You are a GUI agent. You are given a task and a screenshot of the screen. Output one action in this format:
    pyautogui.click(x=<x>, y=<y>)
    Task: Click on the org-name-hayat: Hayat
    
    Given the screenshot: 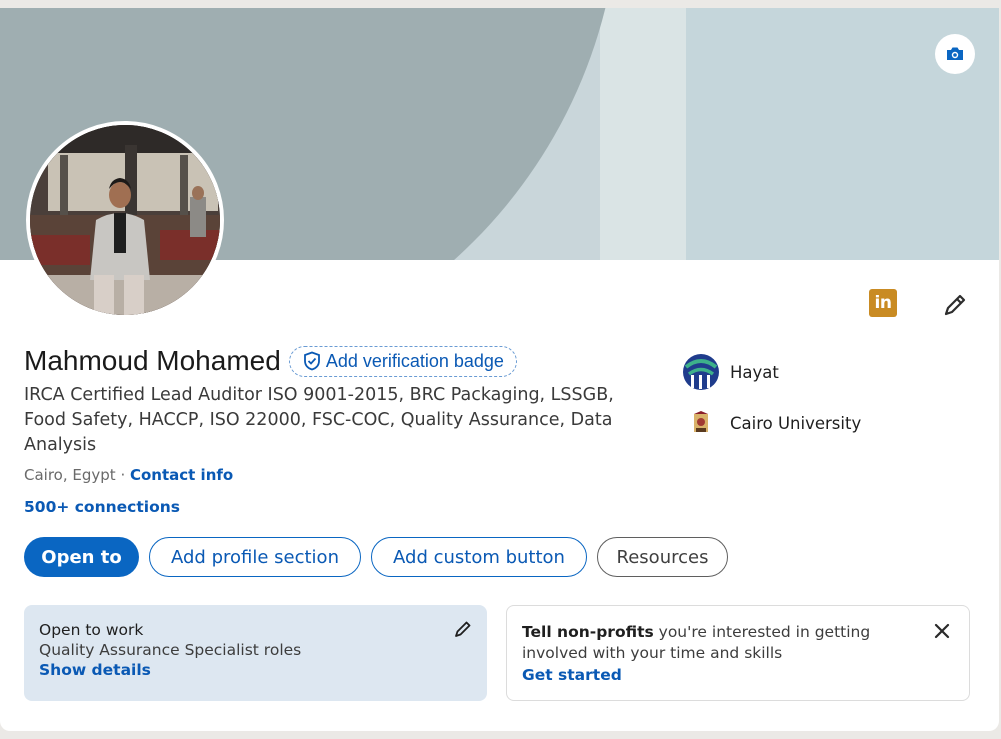 What is the action you would take?
    pyautogui.click(x=754, y=372)
    